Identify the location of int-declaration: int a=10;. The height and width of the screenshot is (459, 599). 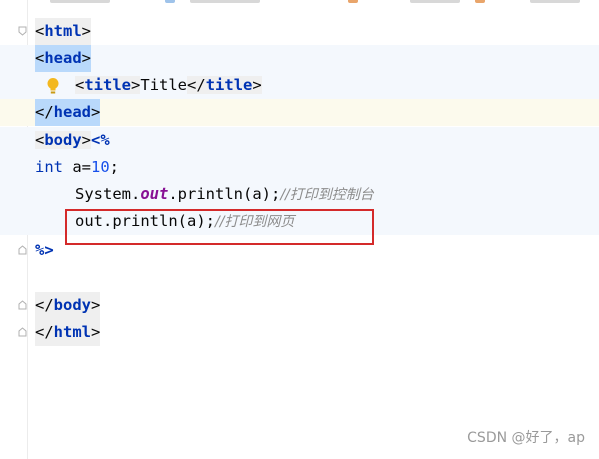
(77, 167).